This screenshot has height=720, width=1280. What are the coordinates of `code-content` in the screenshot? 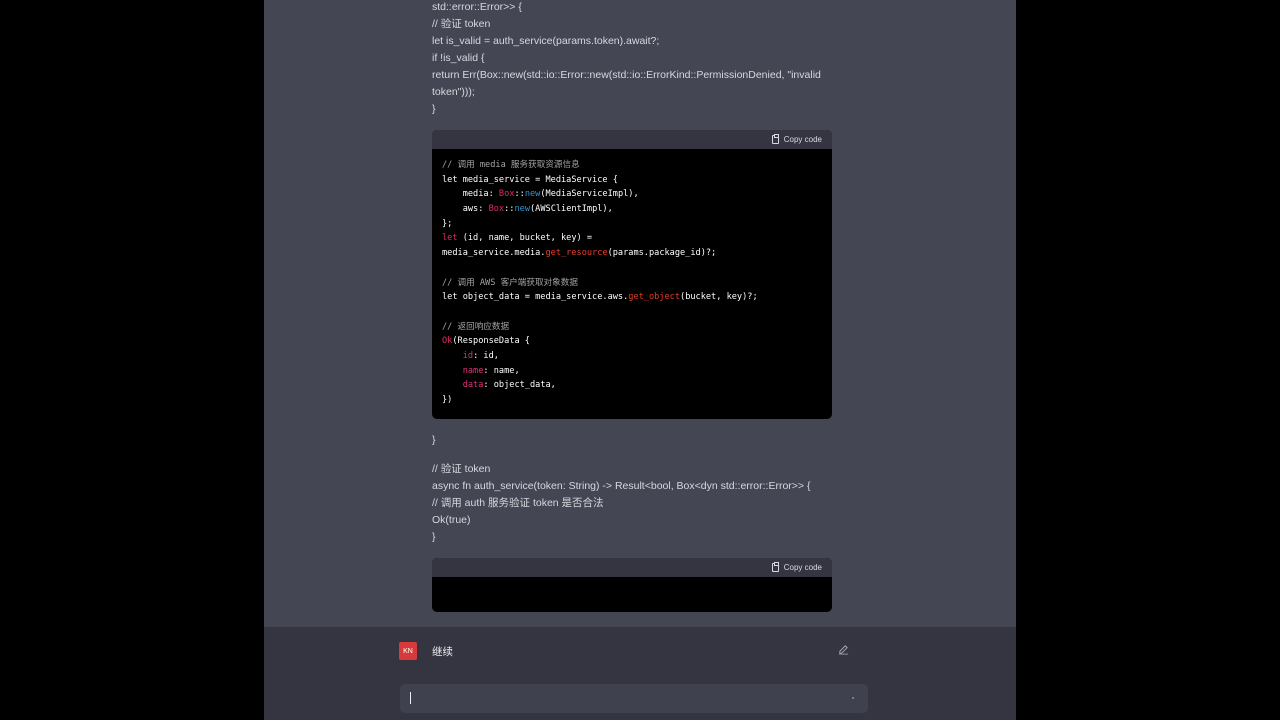 It's located at (632, 584).